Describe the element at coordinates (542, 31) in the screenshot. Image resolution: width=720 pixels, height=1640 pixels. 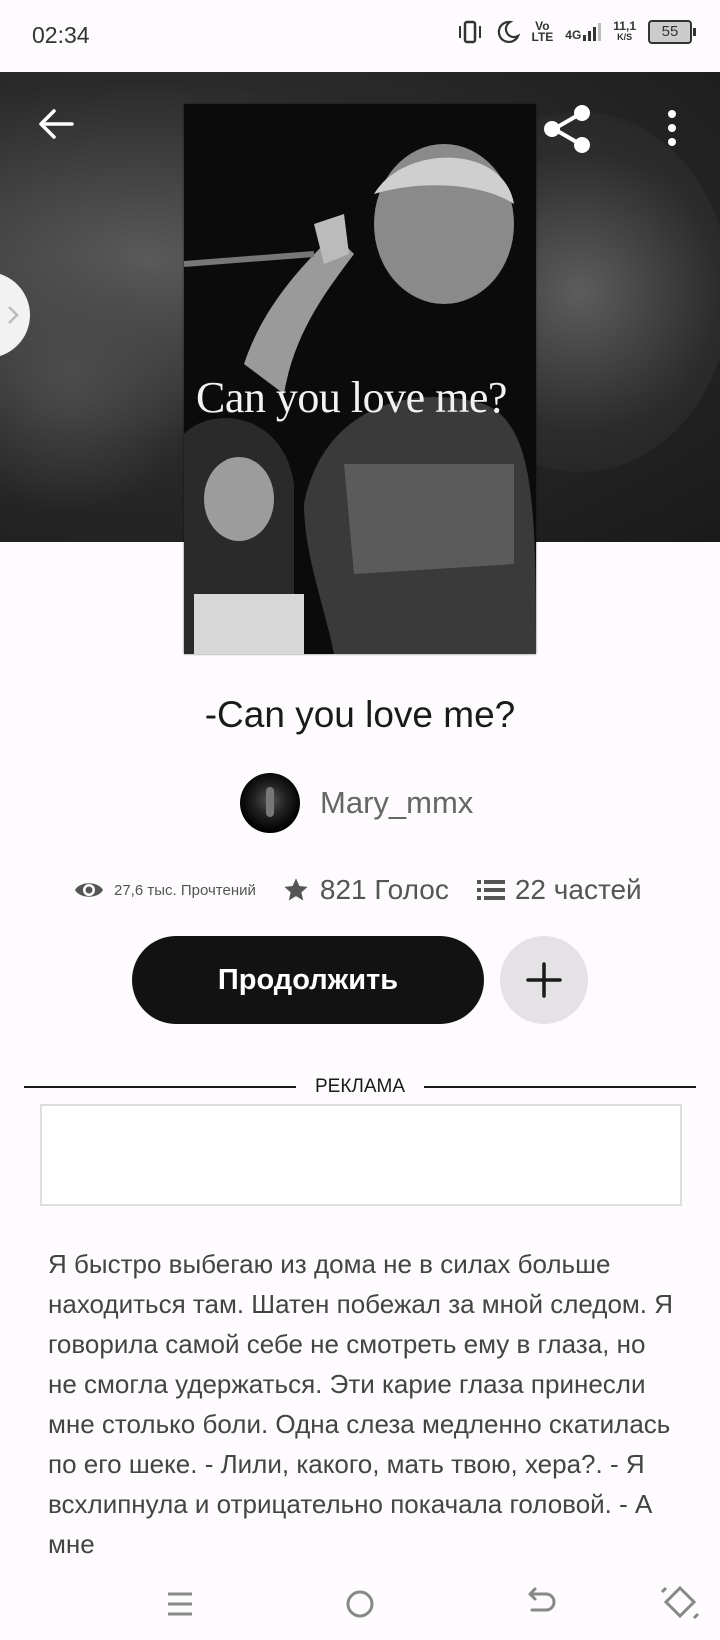
I see `volte-label: Vo LTE` at that location.